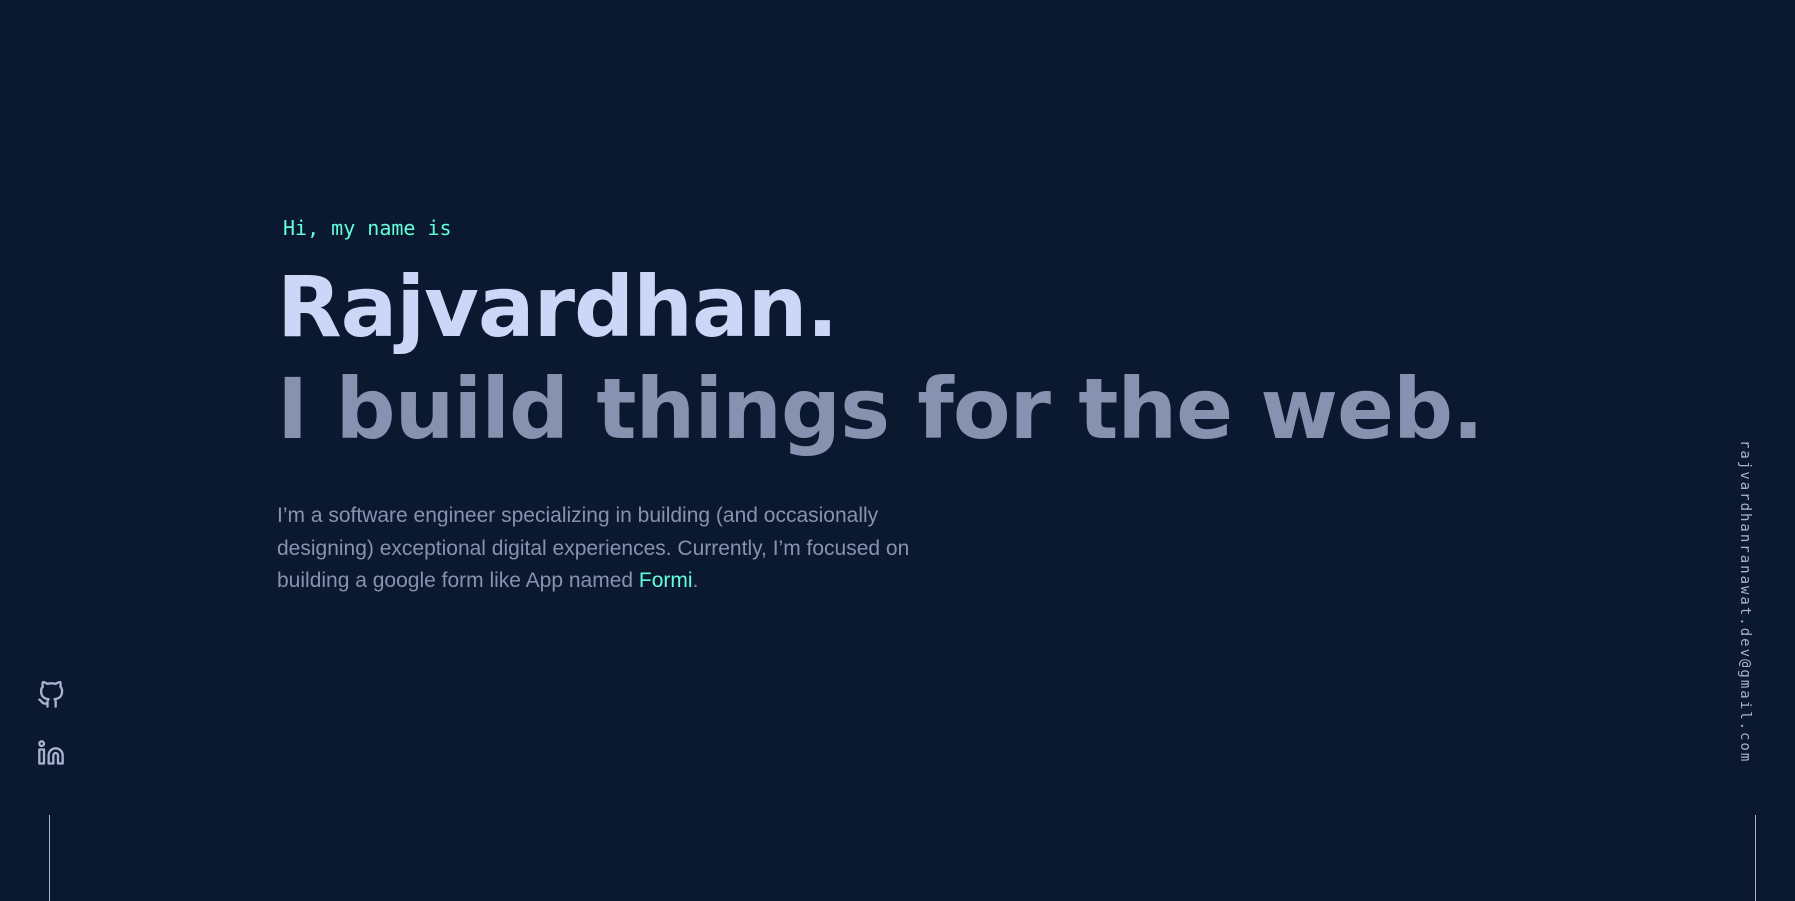  I want to click on linkedin-icon, so click(51, 752).